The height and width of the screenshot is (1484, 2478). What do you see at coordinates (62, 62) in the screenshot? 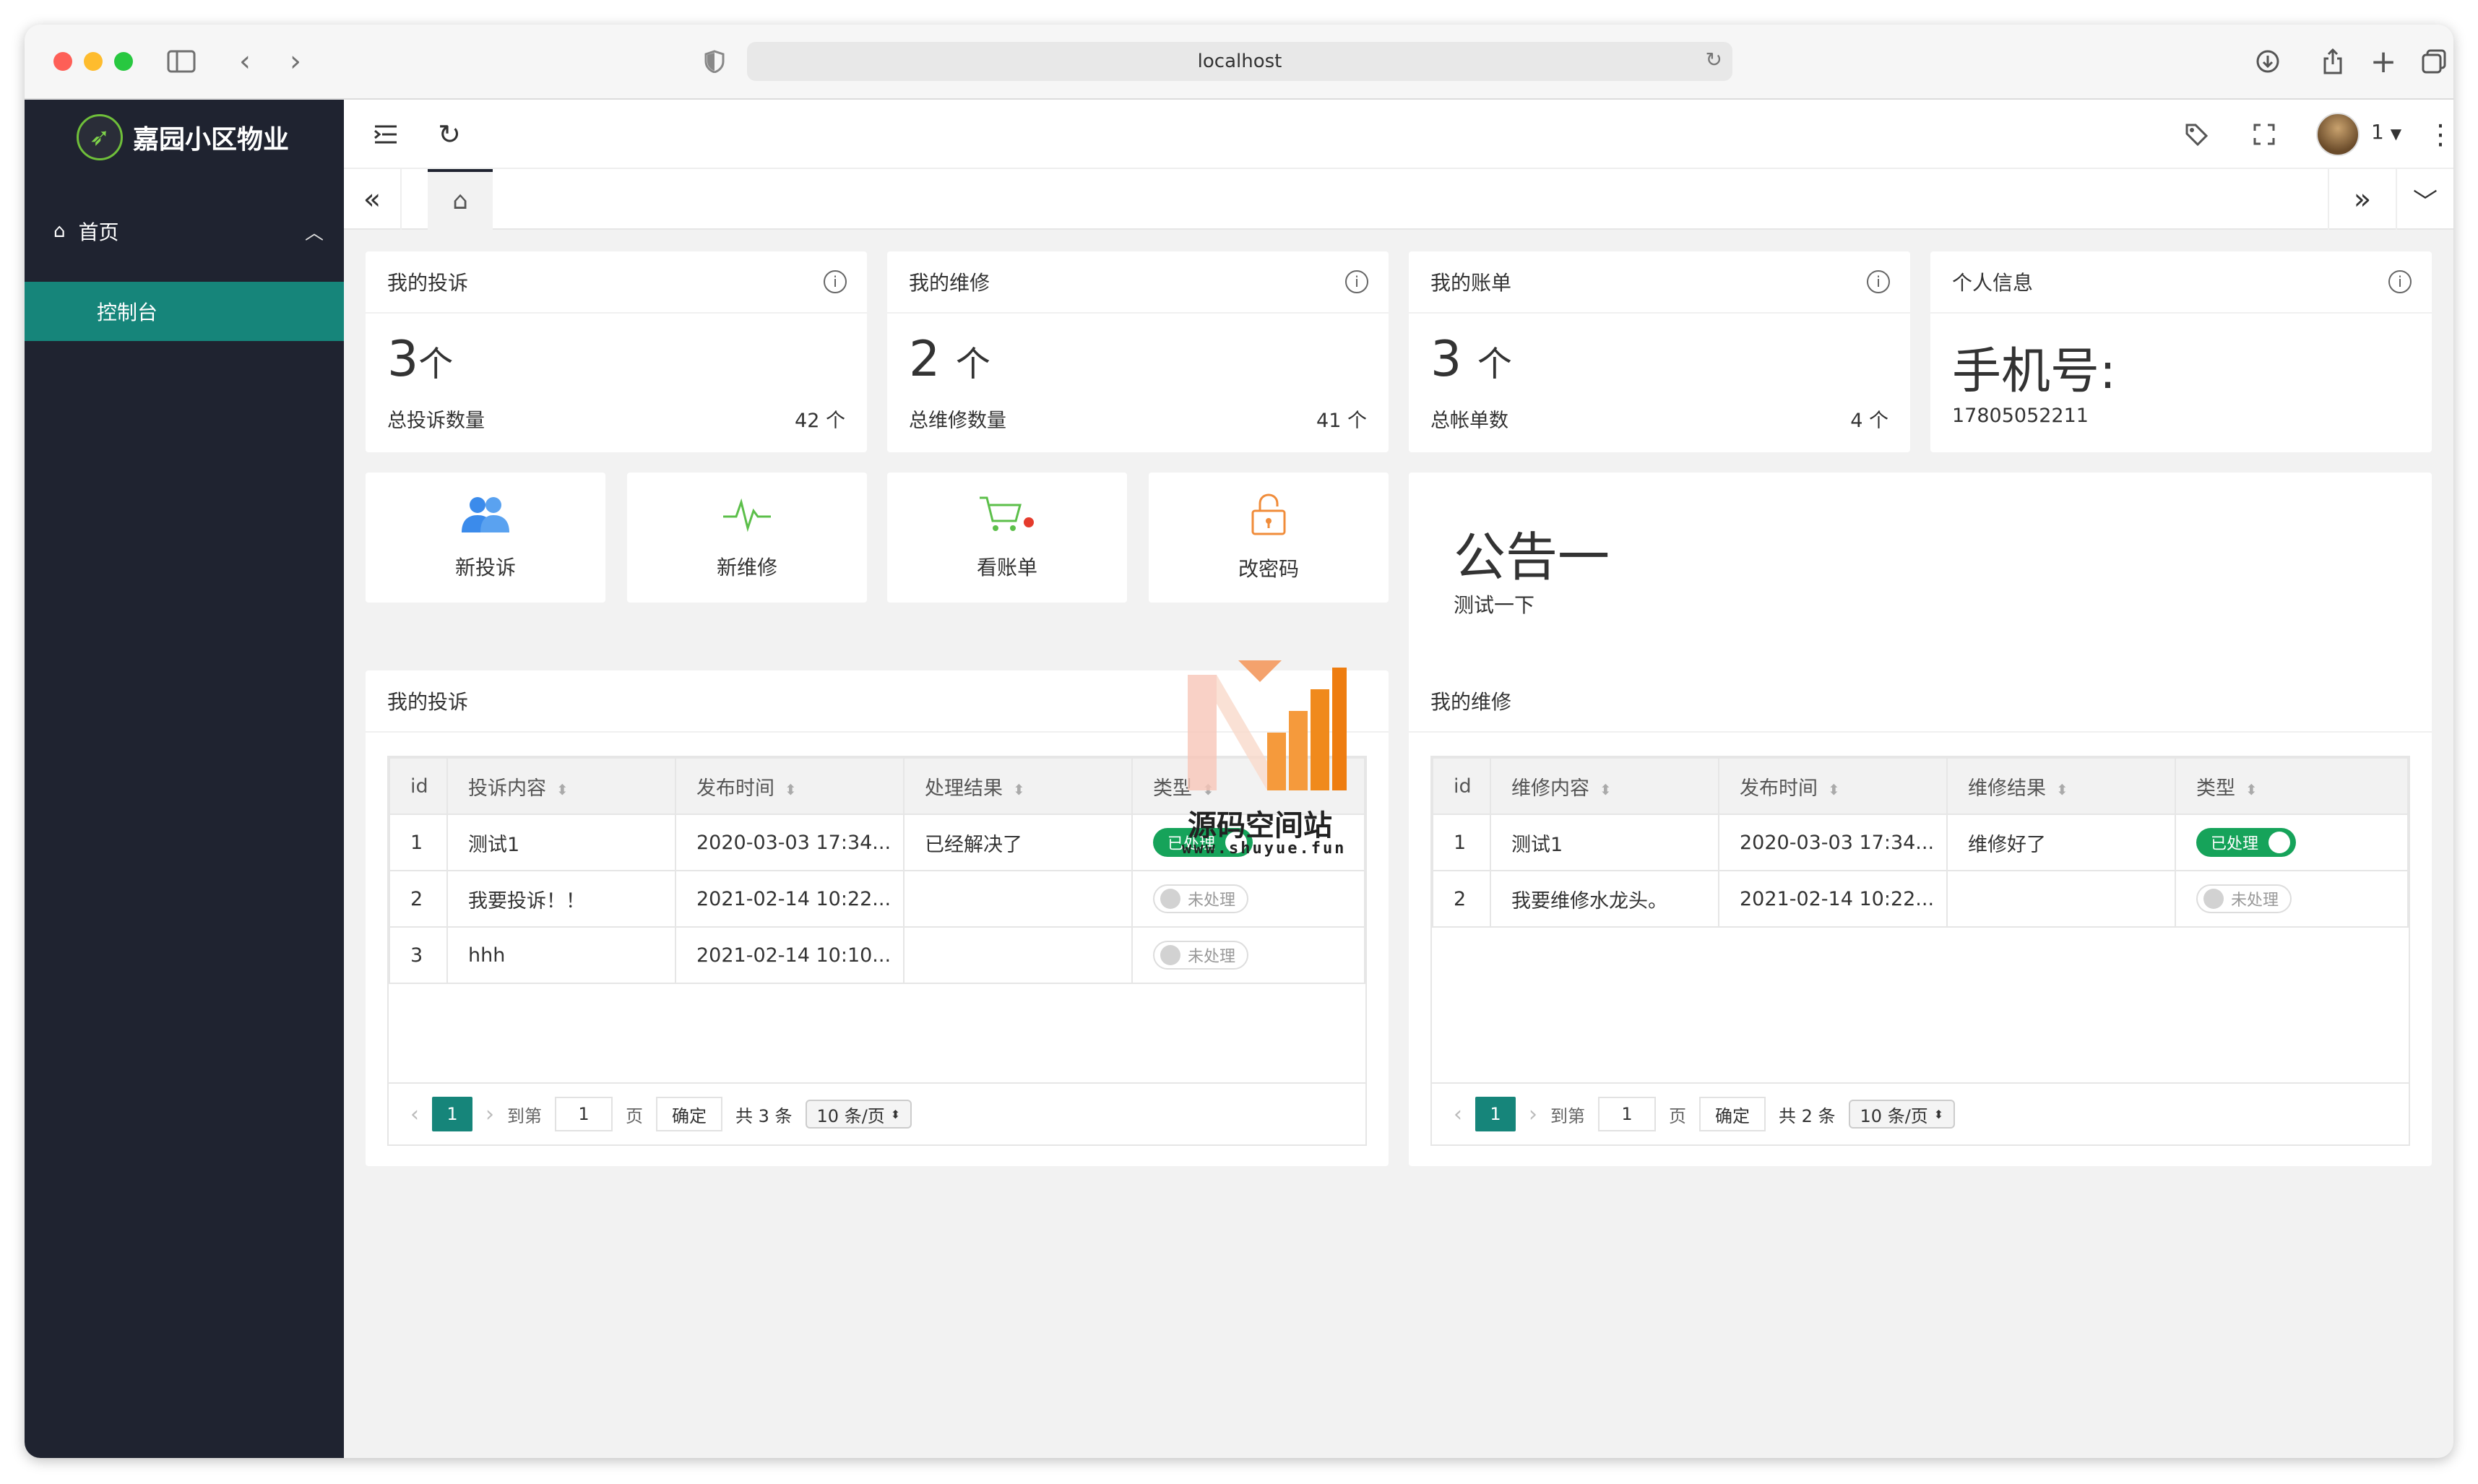
I see `close-window-button` at bounding box center [62, 62].